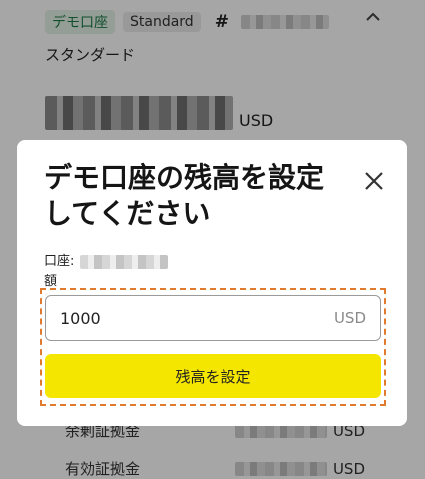  What do you see at coordinates (124, 262) in the screenshot?
I see `account-id-redacted` at bounding box center [124, 262].